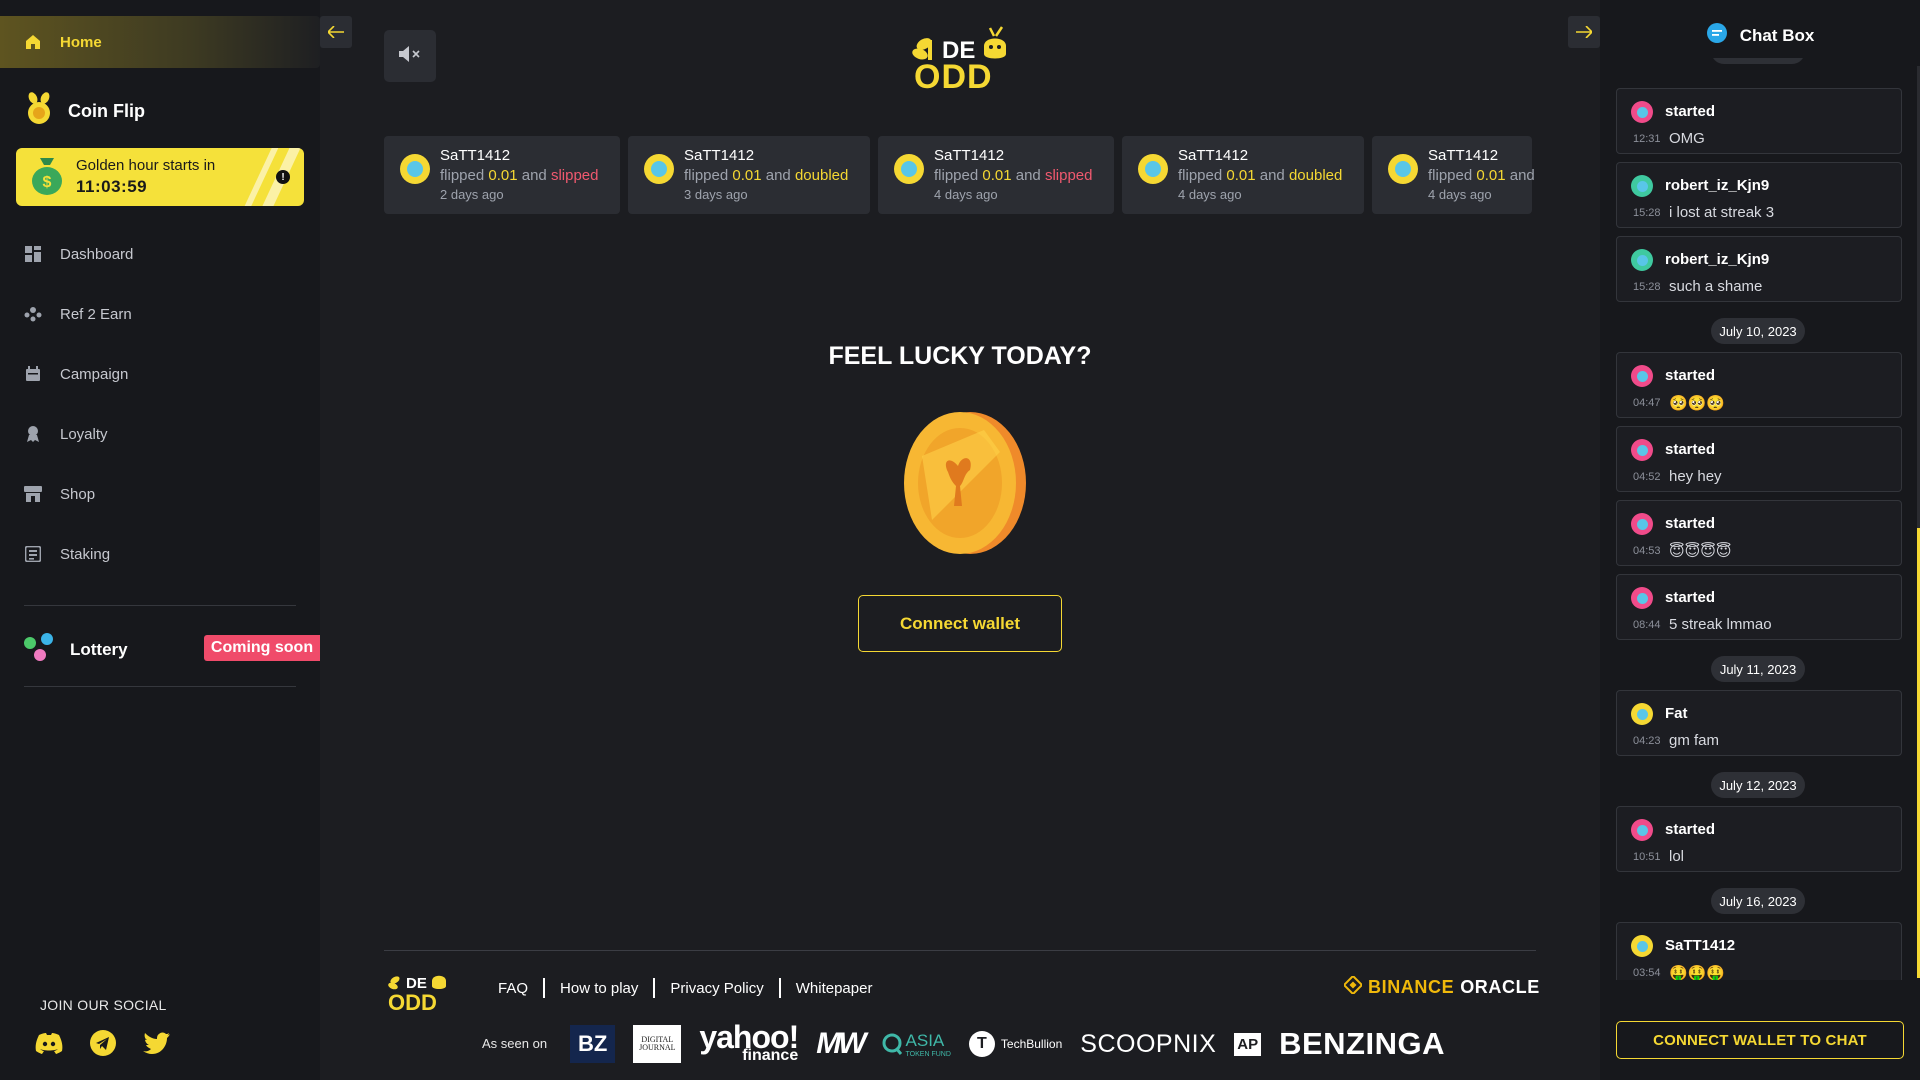 The width and height of the screenshot is (1920, 1080). What do you see at coordinates (960, 485) in the screenshot?
I see `coin-image` at bounding box center [960, 485].